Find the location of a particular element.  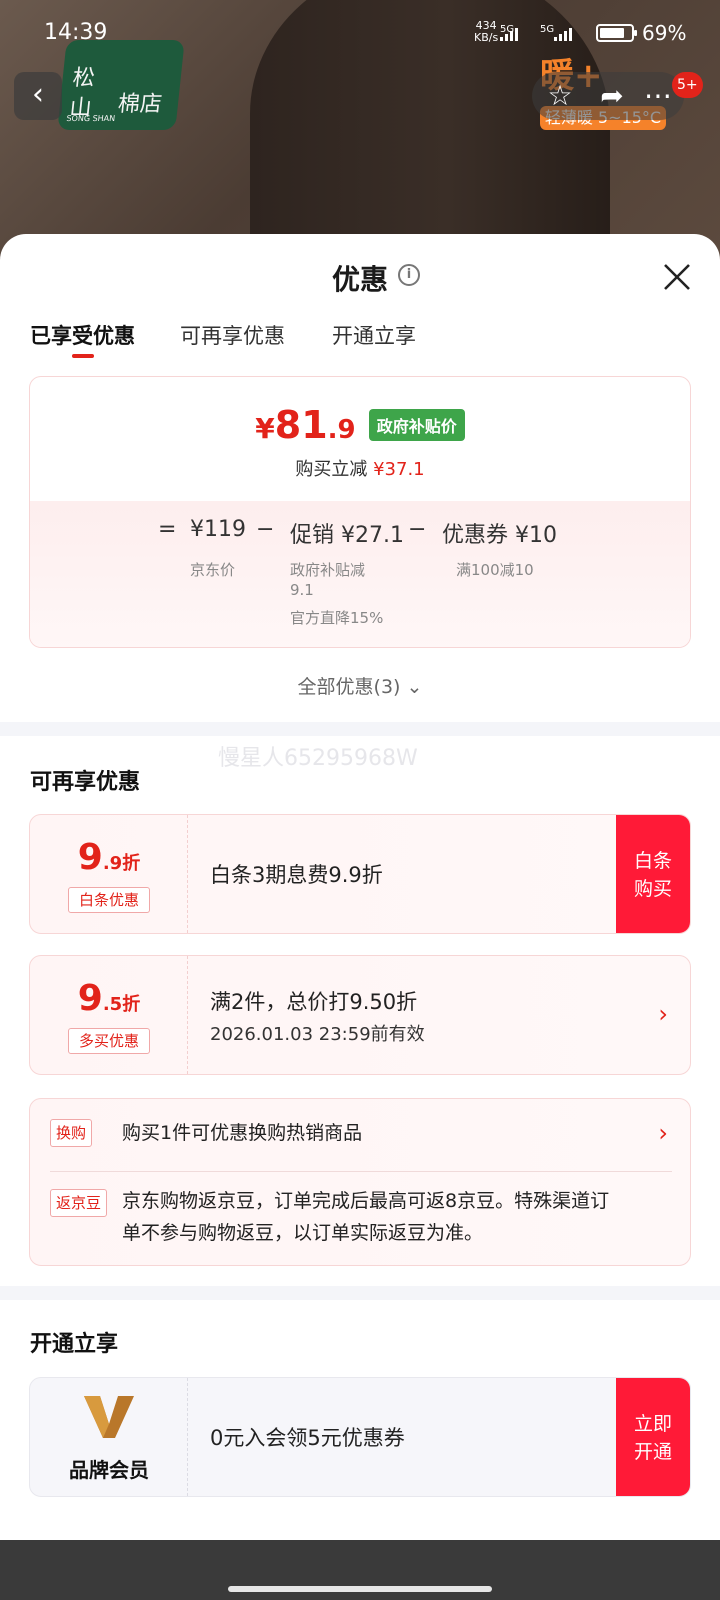

offer-discount: 9.5折 is located at coordinates (109, 998).